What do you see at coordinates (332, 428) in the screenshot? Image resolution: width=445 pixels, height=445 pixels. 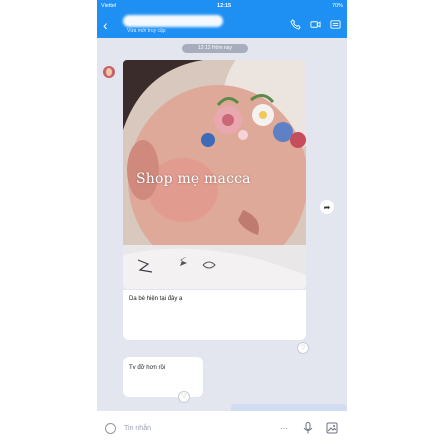 I see `image-icon` at bounding box center [332, 428].